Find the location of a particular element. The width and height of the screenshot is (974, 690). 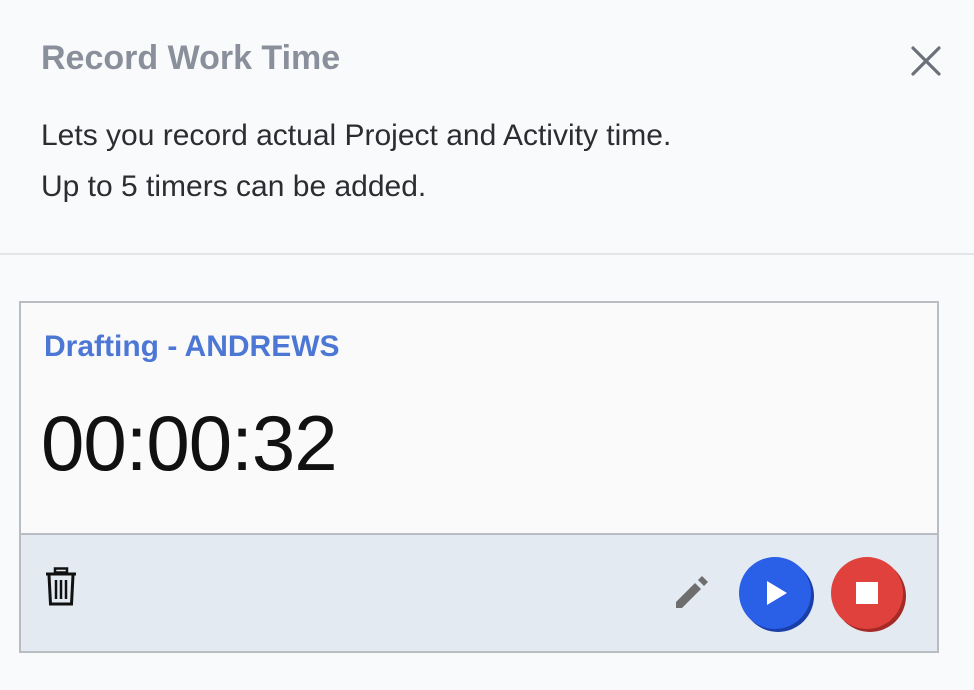

pencil-icon is located at coordinates (692, 592).